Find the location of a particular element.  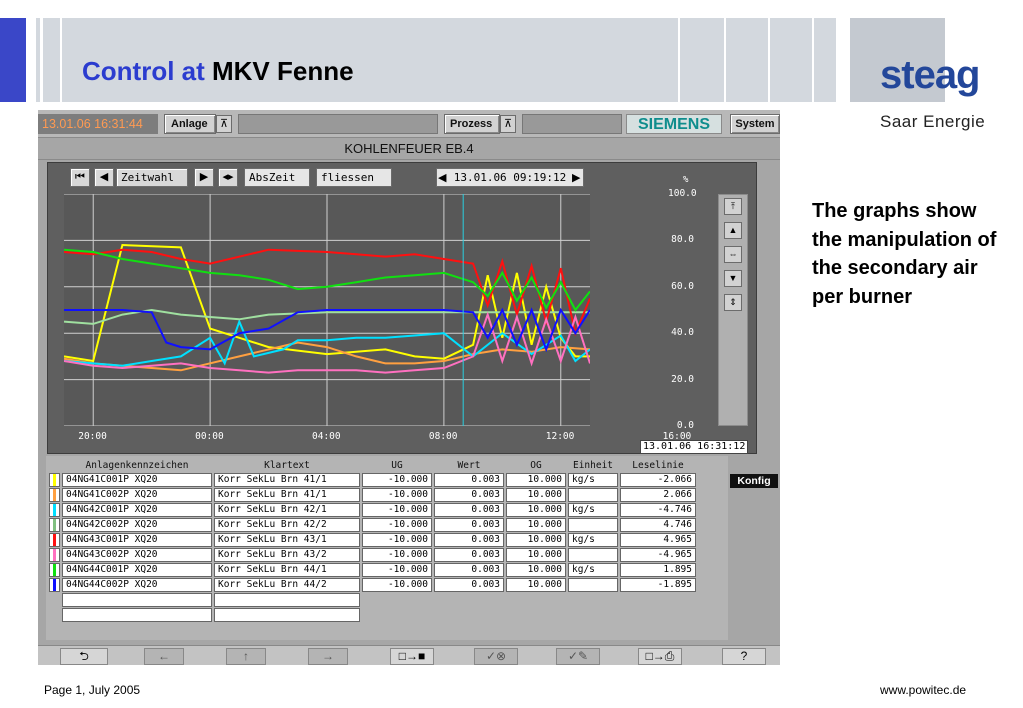

export-button: □→■ is located at coordinates (412, 656).